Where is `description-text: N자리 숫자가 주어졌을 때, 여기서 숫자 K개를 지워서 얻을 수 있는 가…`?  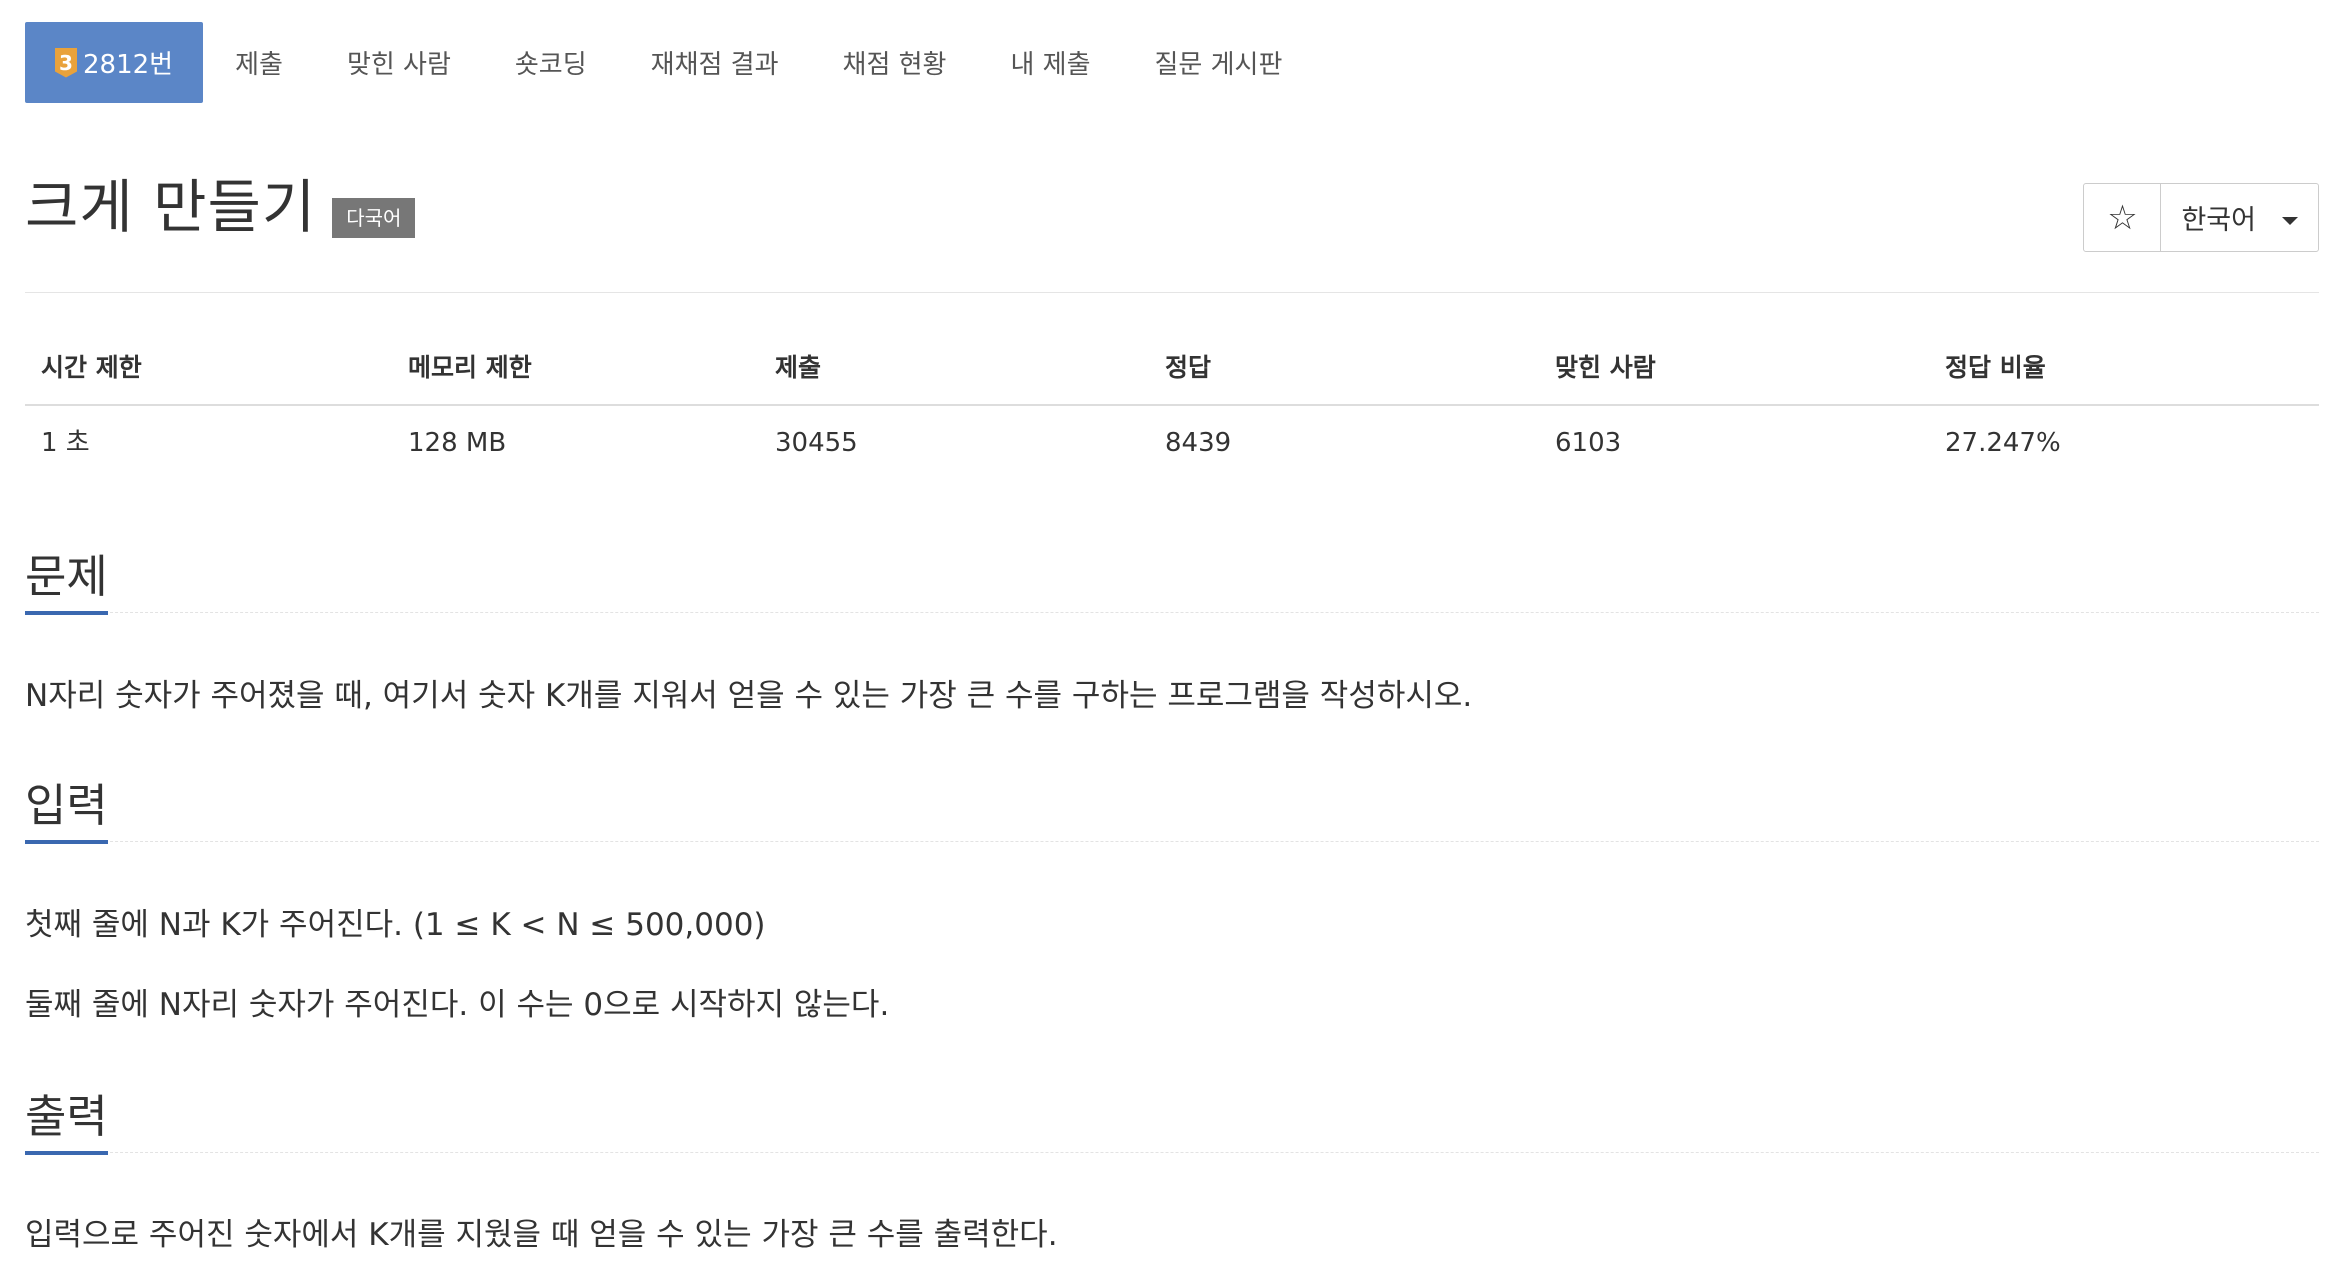
description-text: N자리 숫자가 주어졌을 때, 여기서 숫자 K개를 지워서 얻을 수 있는 가… is located at coordinates (749, 696).